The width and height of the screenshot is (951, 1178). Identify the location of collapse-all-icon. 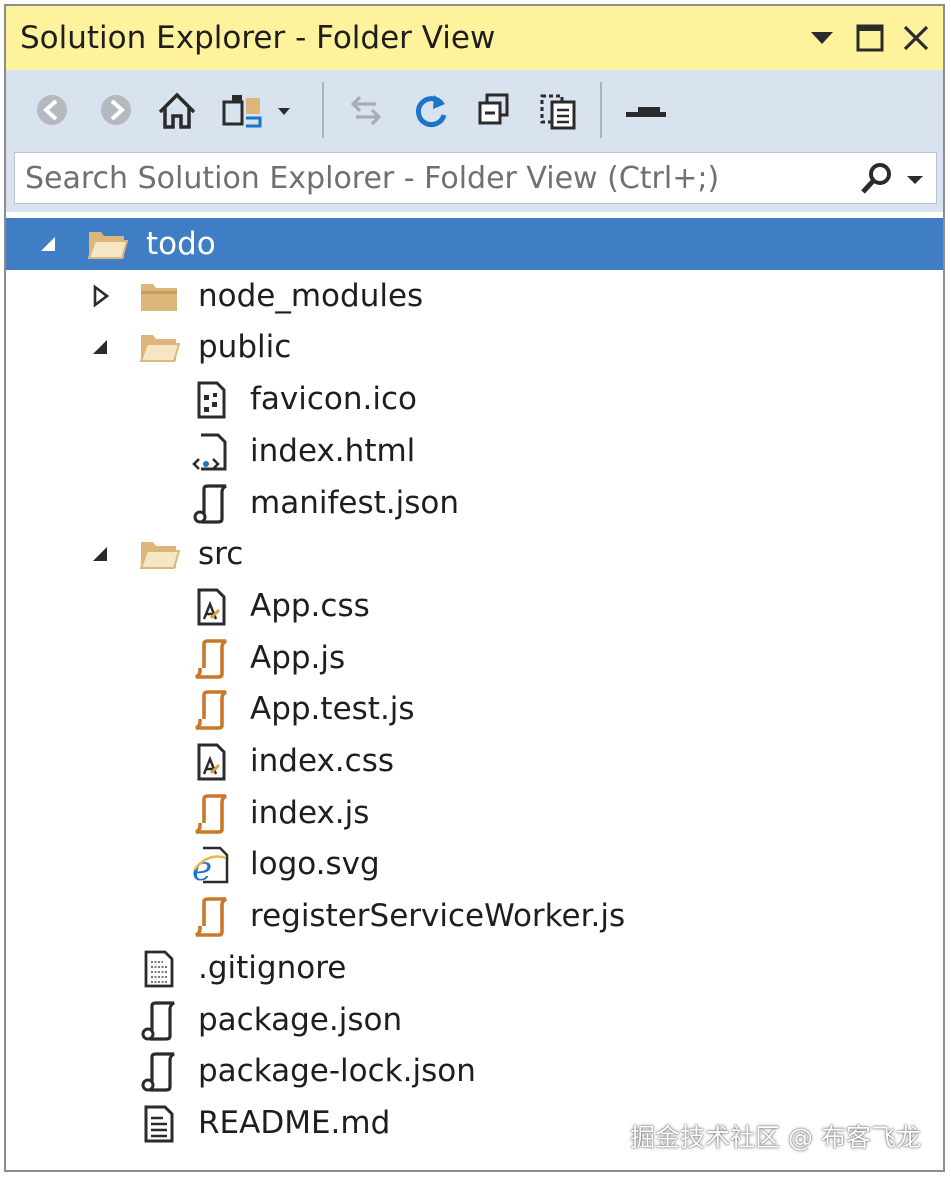
(493, 109).